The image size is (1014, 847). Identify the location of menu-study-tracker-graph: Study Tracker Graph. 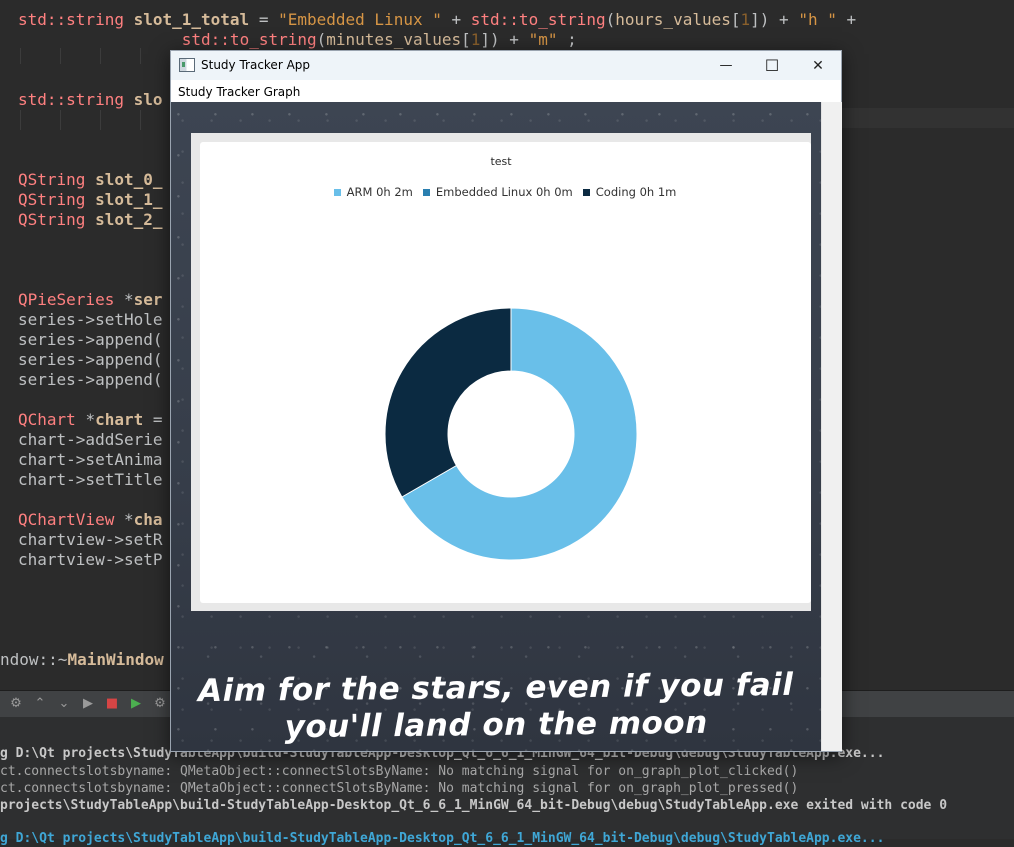
(239, 92).